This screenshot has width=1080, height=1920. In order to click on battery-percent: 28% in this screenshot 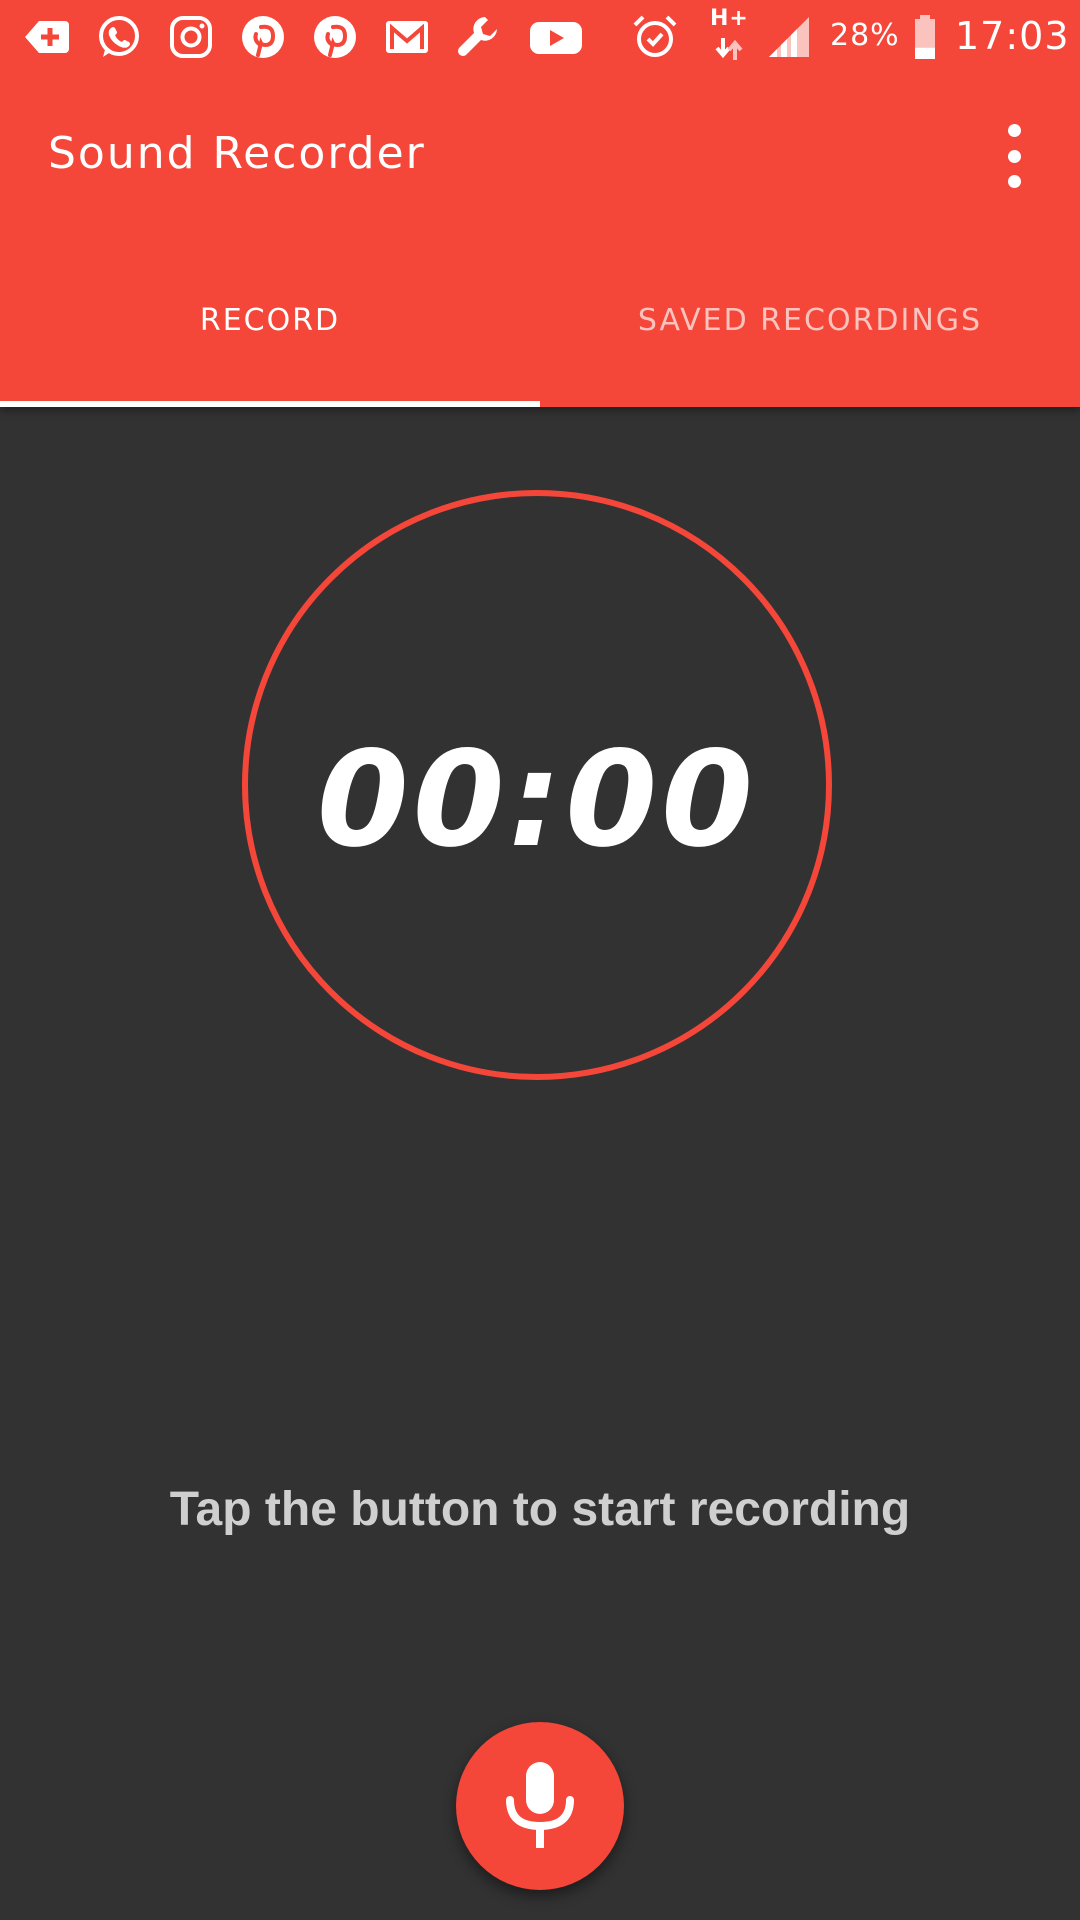, I will do `click(865, 35)`.